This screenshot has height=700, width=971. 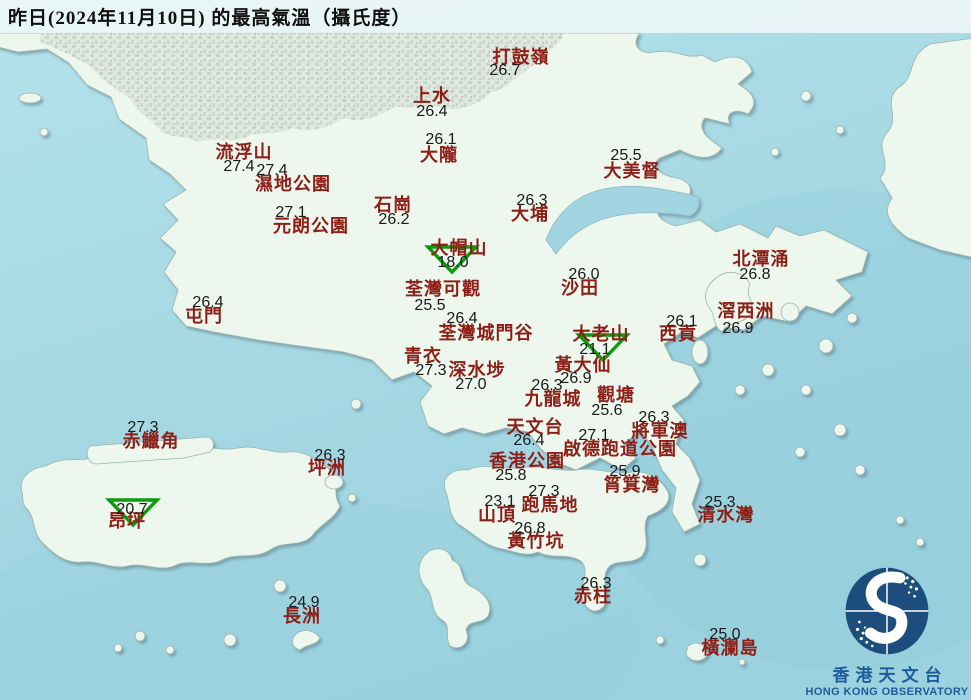 I want to click on station-label: 大隴, so click(x=439, y=155).